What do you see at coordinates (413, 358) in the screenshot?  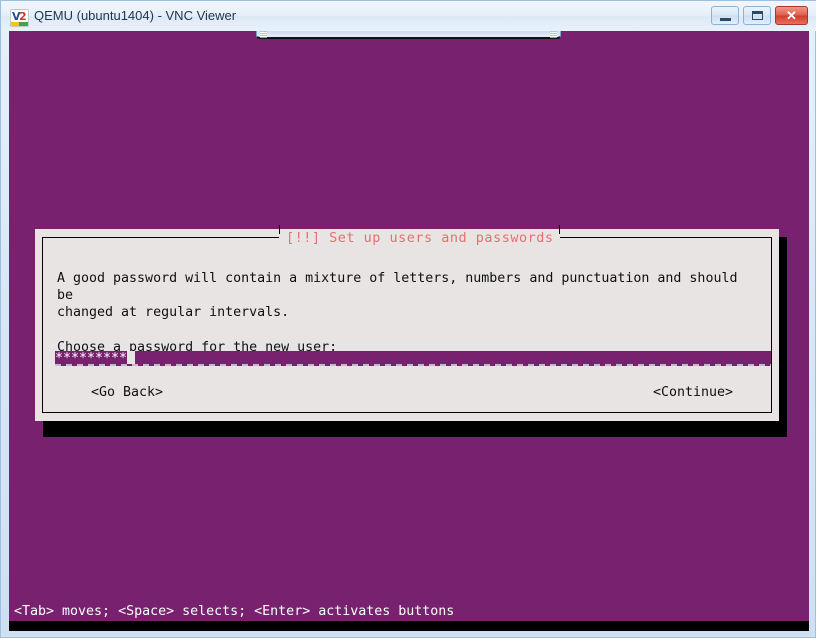 I see `password-input: *********` at bounding box center [413, 358].